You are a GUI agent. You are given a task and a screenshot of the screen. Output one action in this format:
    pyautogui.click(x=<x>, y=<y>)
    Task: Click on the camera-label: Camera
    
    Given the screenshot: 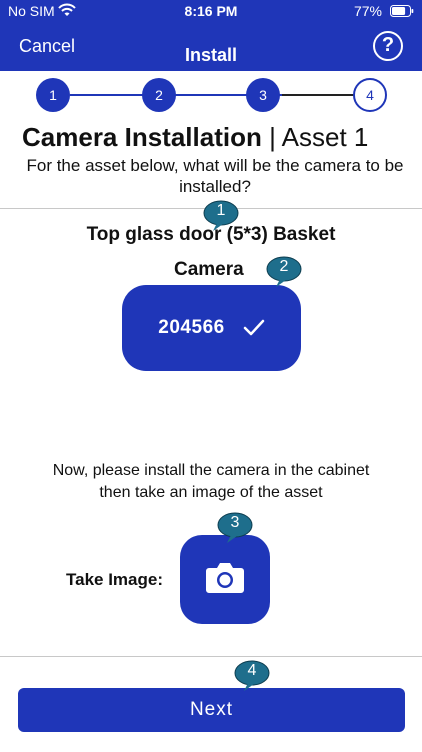 What is the action you would take?
    pyautogui.click(x=209, y=269)
    